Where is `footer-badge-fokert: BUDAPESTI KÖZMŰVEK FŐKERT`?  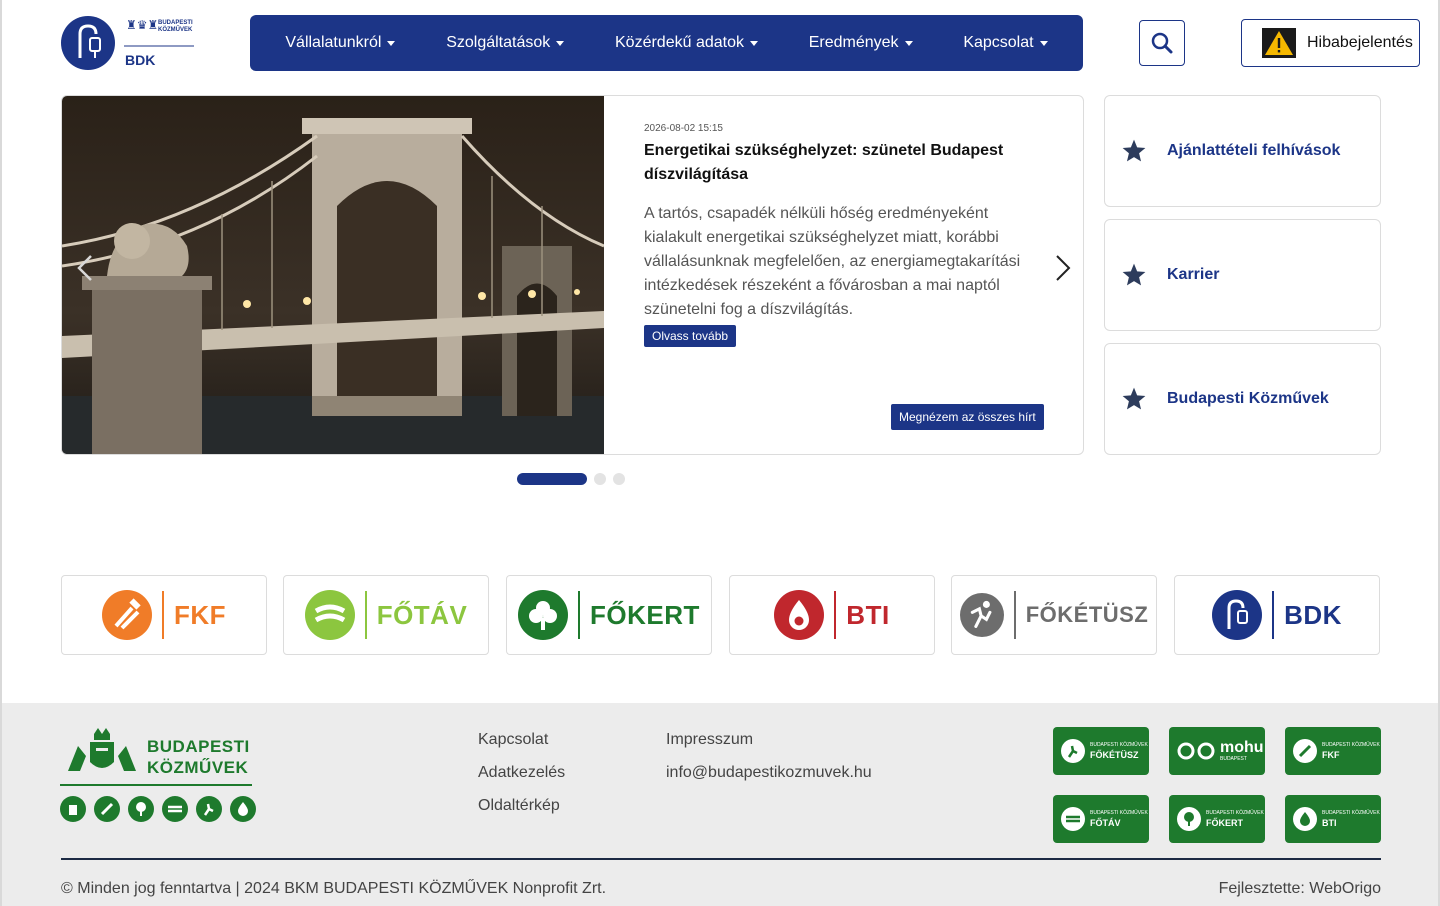 footer-badge-fokert: BUDAPESTI KÖZMŰVEK FŐKERT is located at coordinates (1217, 819).